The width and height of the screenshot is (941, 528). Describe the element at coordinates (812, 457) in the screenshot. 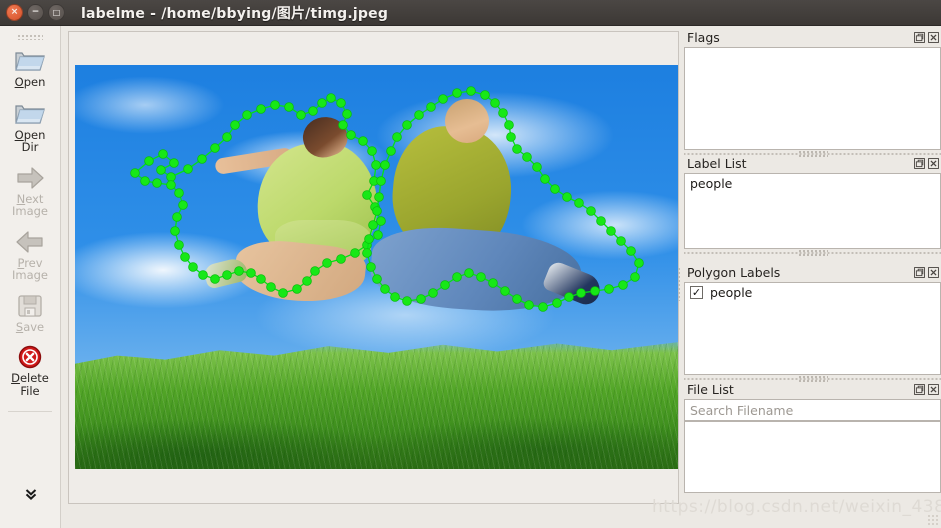

I see `panel-file-list-body` at that location.